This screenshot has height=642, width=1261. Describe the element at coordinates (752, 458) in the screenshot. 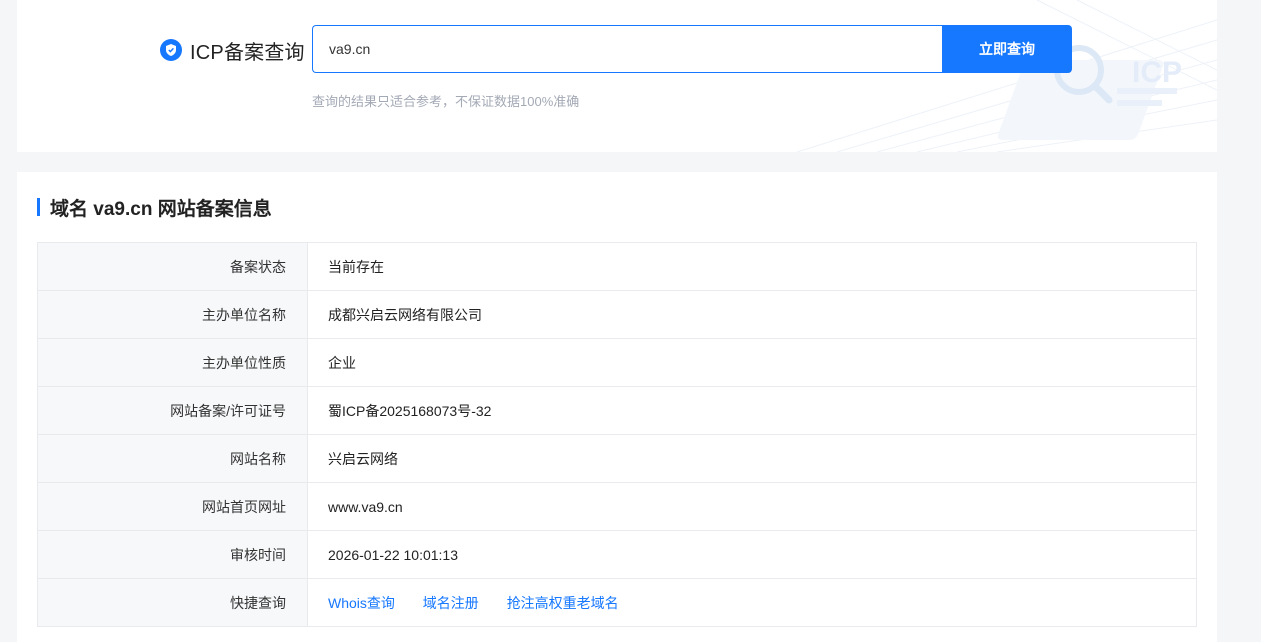

I see `row-value: 兴启云网络` at that location.